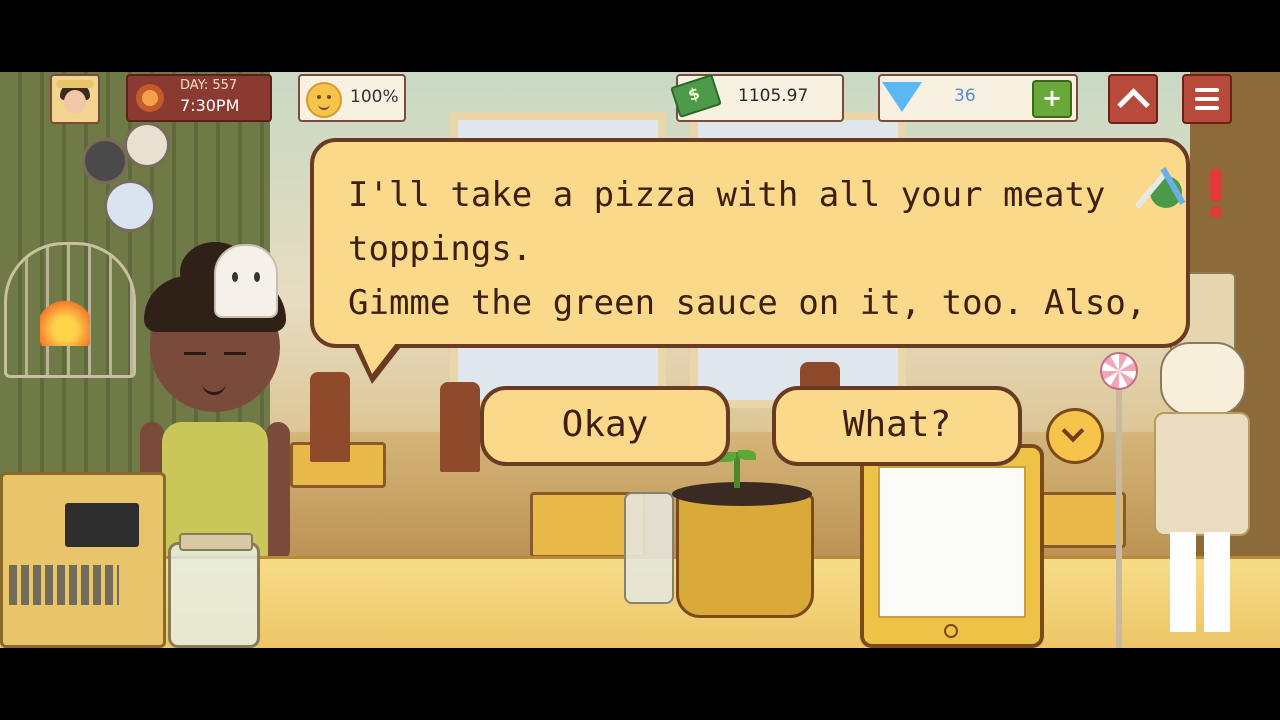 This screenshot has height=720, width=1280. What do you see at coordinates (1203, 379) in the screenshot?
I see `nutcracker-face` at bounding box center [1203, 379].